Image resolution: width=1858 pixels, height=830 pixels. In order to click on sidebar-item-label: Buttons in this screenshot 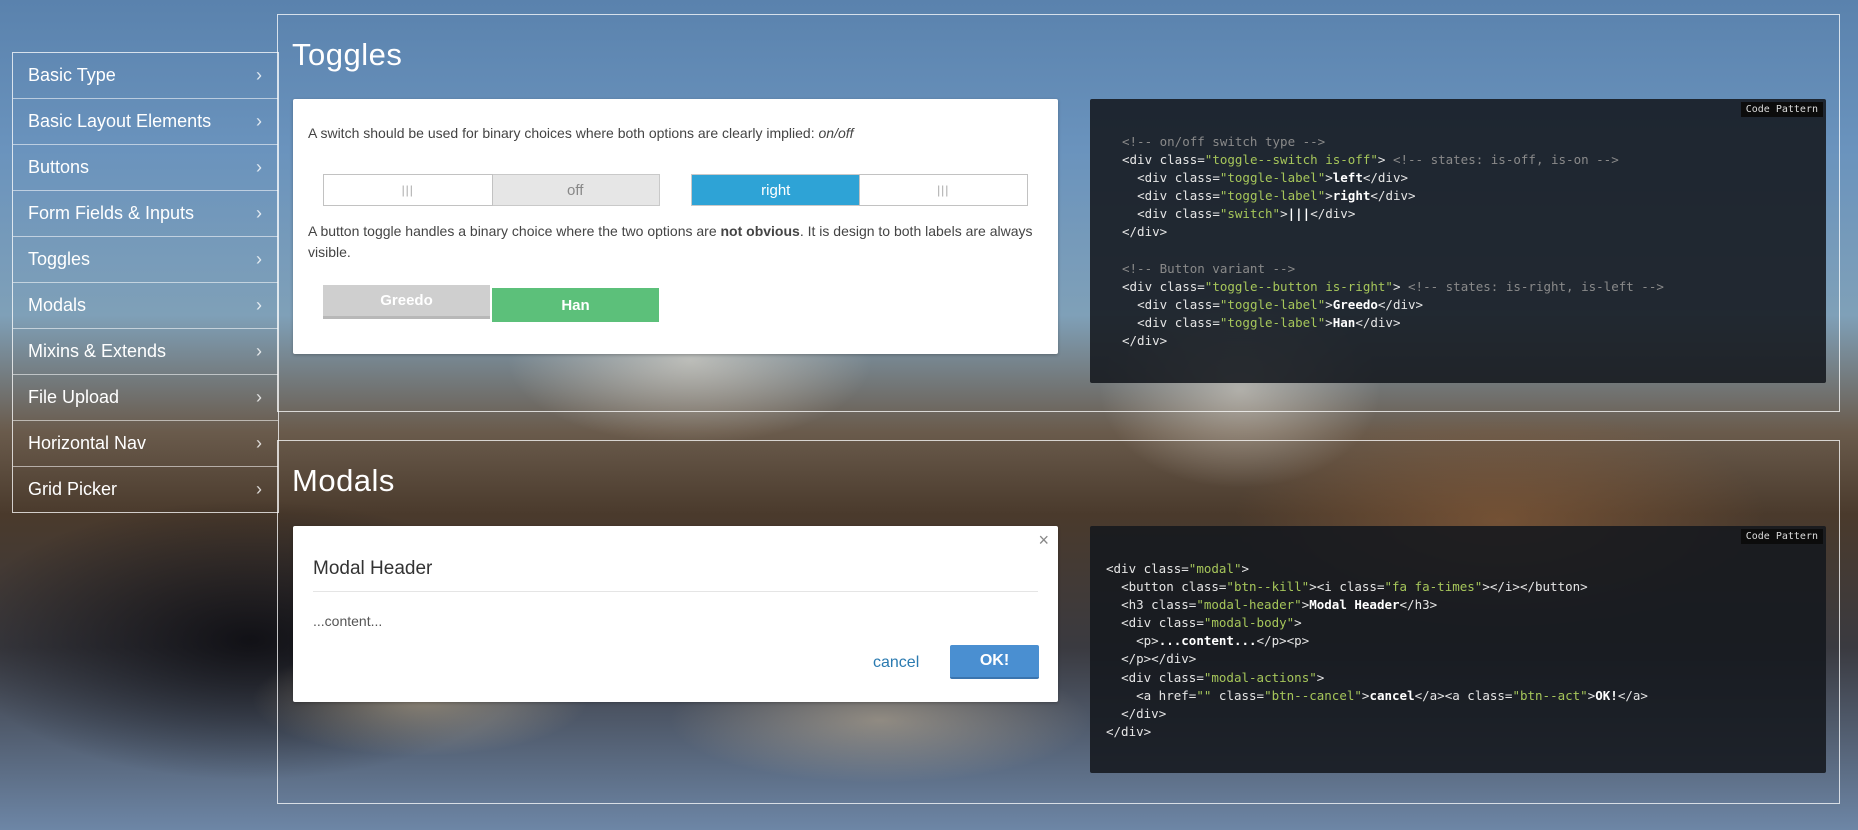, I will do `click(59, 167)`.